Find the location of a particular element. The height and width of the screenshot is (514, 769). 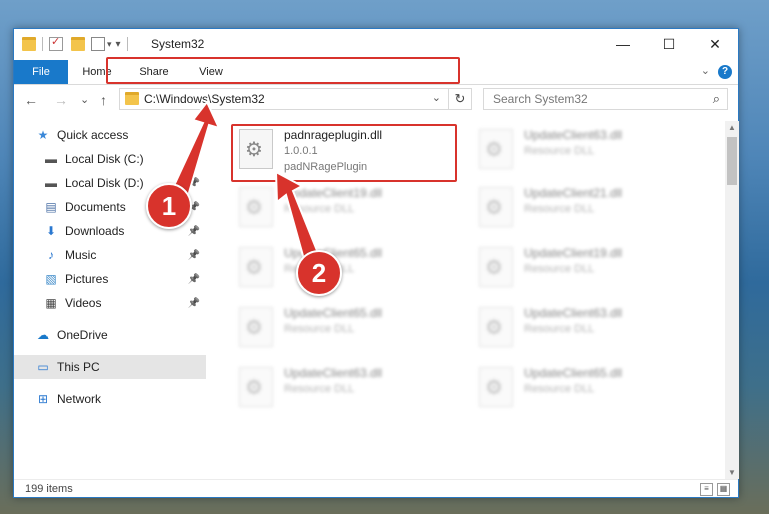

step-1-badge: 1 is located at coordinates (169, 206).